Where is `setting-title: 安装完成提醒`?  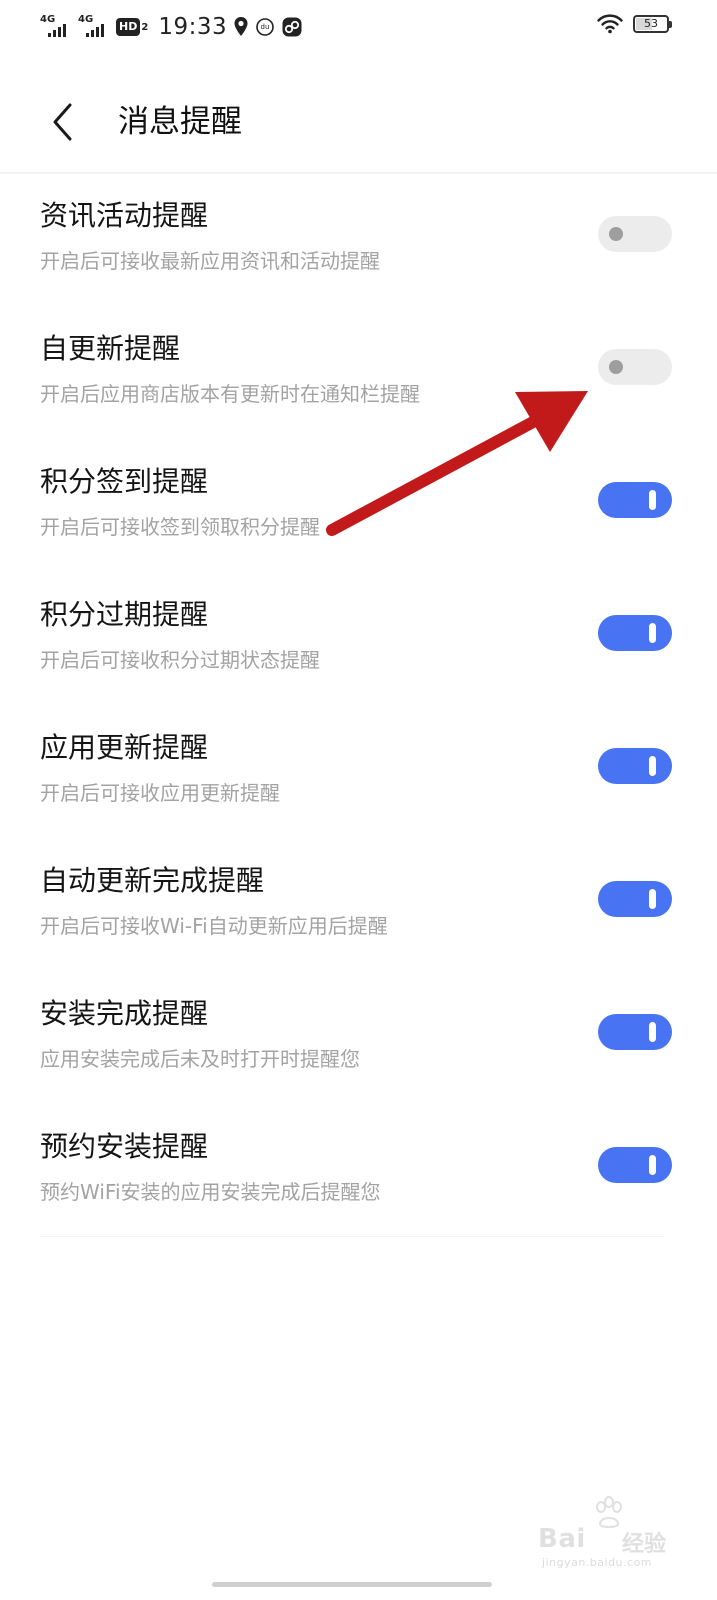 setting-title: 安装完成提醒 is located at coordinates (124, 1013).